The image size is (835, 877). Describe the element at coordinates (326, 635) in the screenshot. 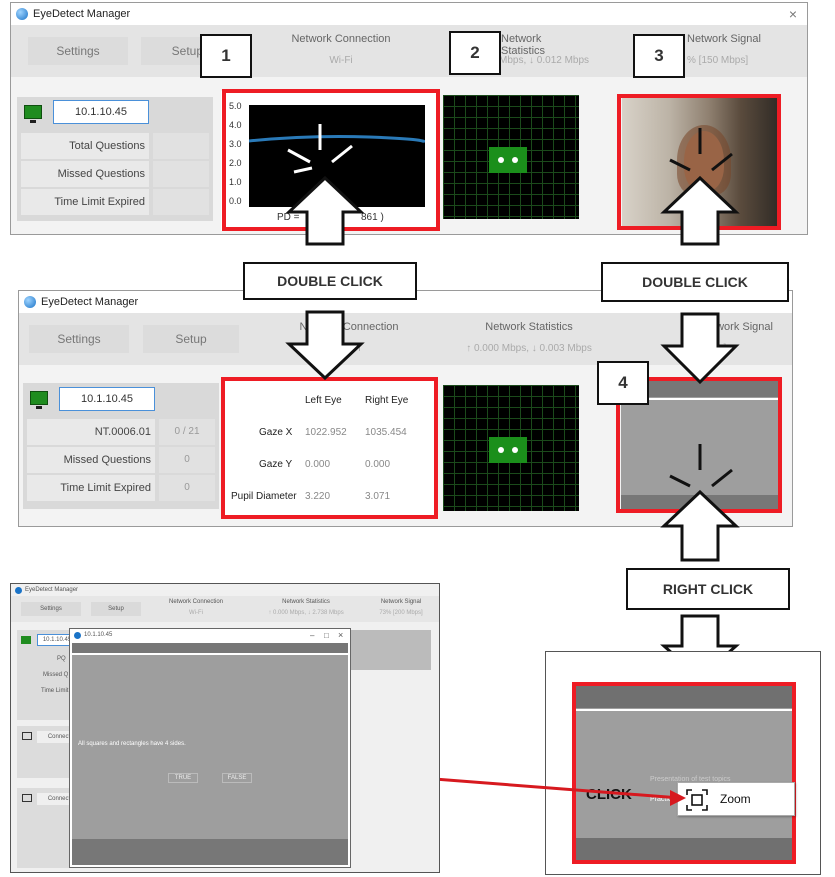

I see `maximize-icon: □` at that location.